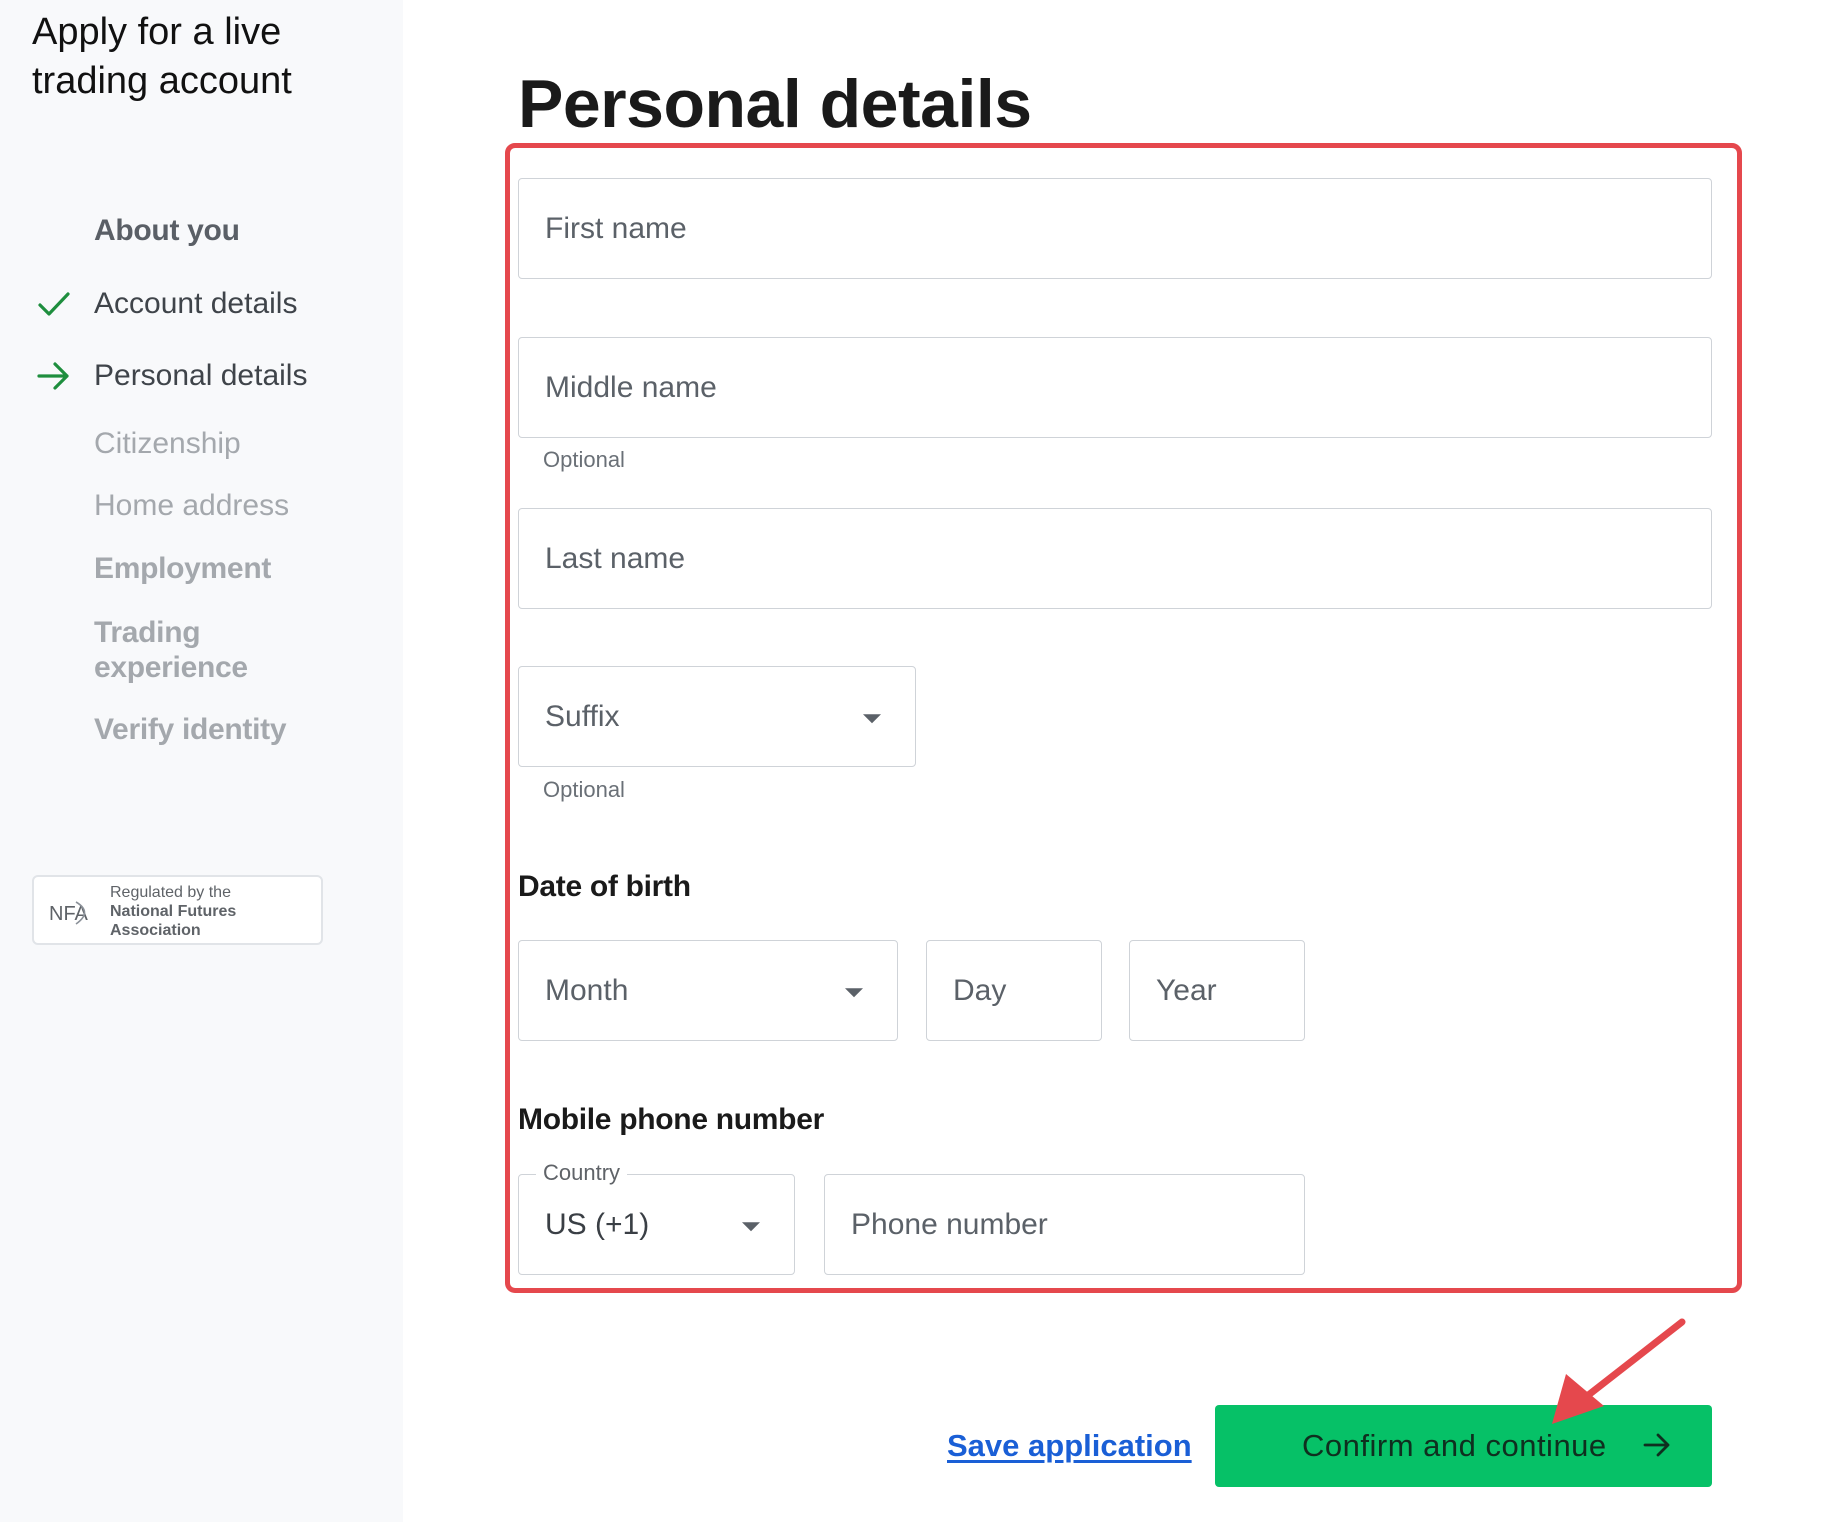 The image size is (1832, 1522). I want to click on dob-month-select: Month, so click(708, 990).